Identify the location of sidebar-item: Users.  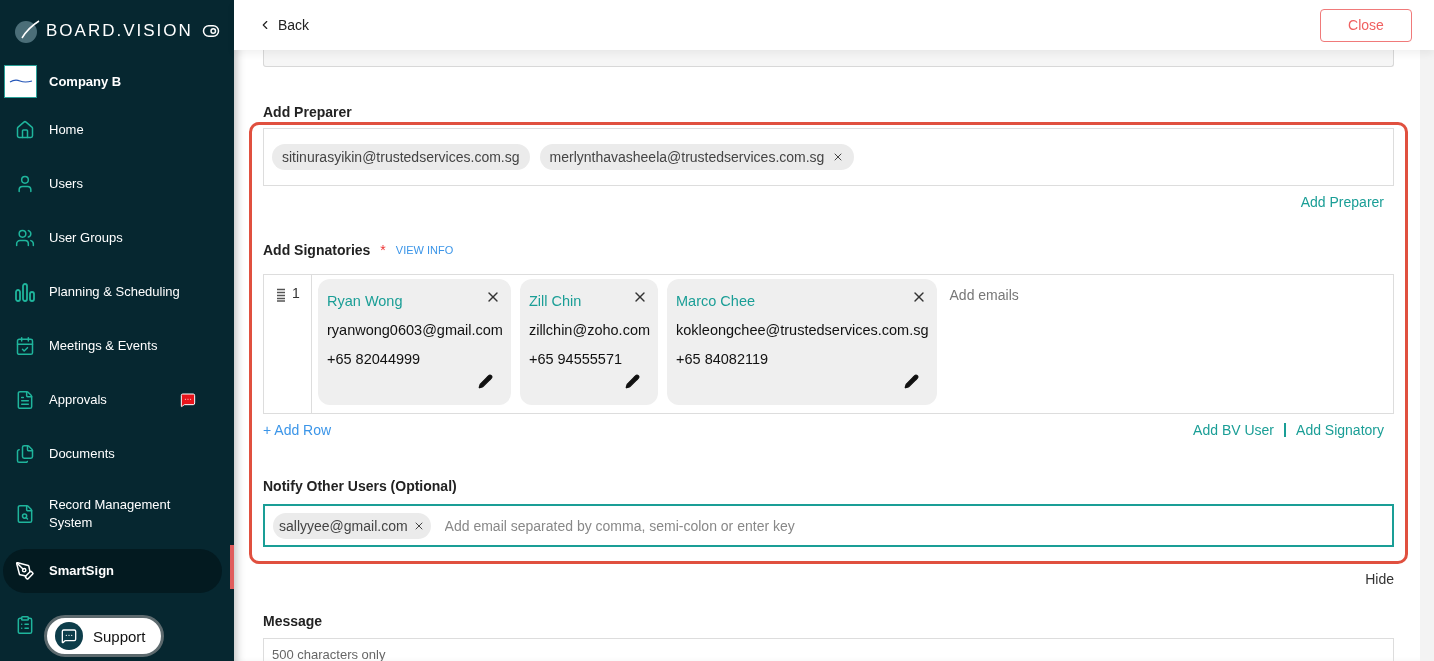
(112, 184).